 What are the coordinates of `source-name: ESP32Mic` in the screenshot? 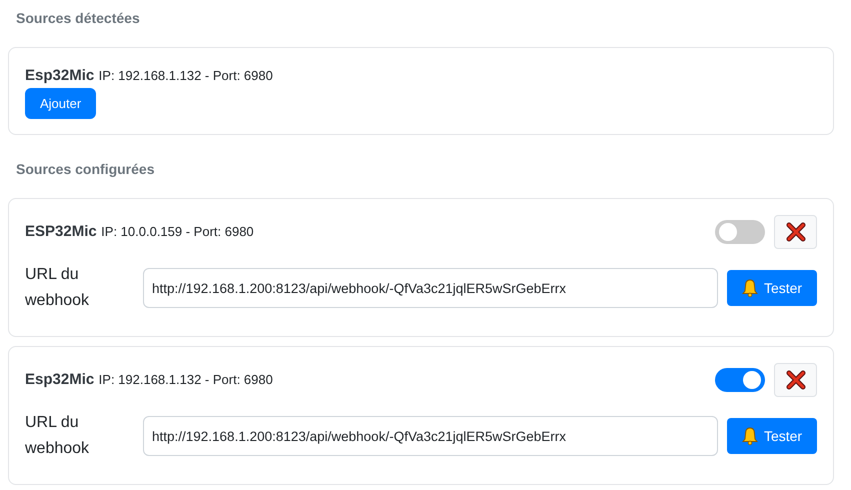 It's located at (61, 231).